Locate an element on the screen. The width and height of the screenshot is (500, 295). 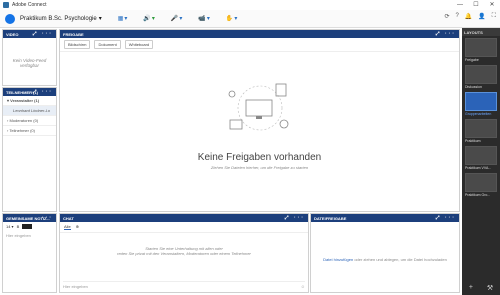
tab-all: Alle is located at coordinates (67, 227).